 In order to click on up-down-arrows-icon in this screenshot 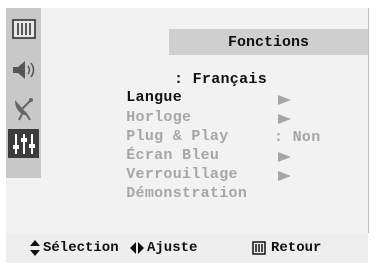, I will do `click(35, 248)`.